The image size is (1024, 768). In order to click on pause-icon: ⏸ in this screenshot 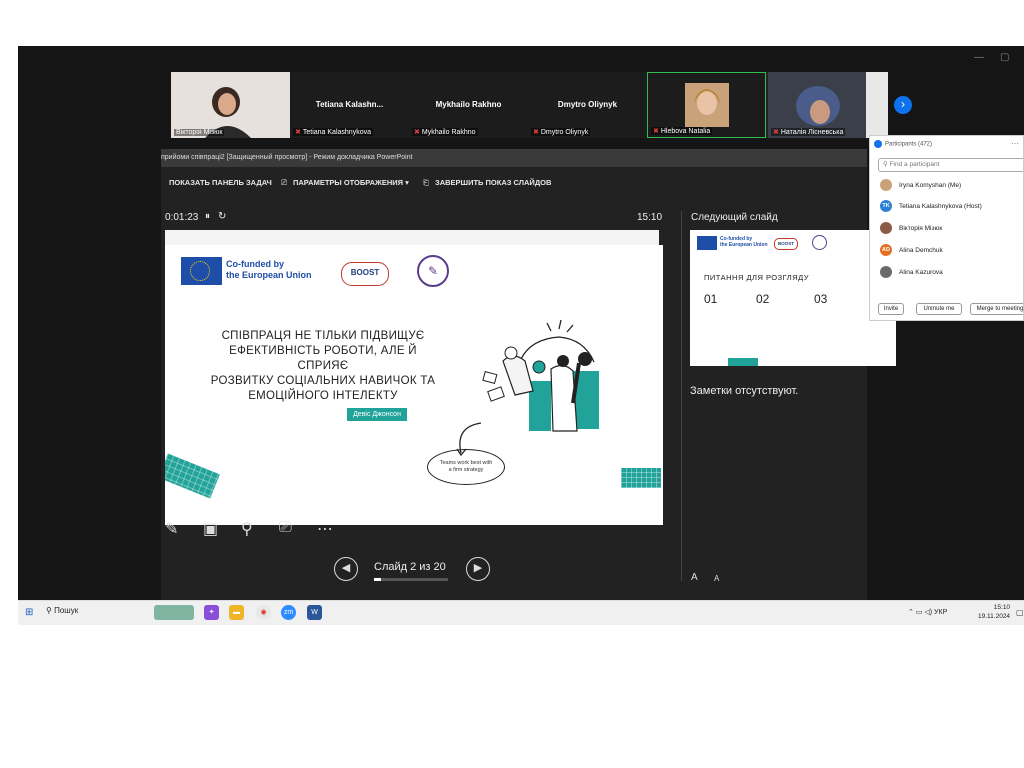, I will do `click(211, 216)`.